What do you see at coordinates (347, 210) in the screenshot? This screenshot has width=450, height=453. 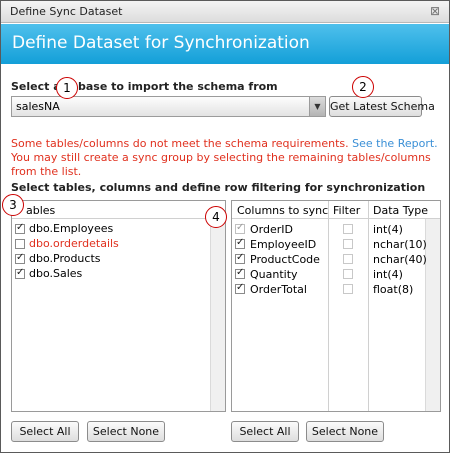 I see `filter-header-label: Filter` at bounding box center [347, 210].